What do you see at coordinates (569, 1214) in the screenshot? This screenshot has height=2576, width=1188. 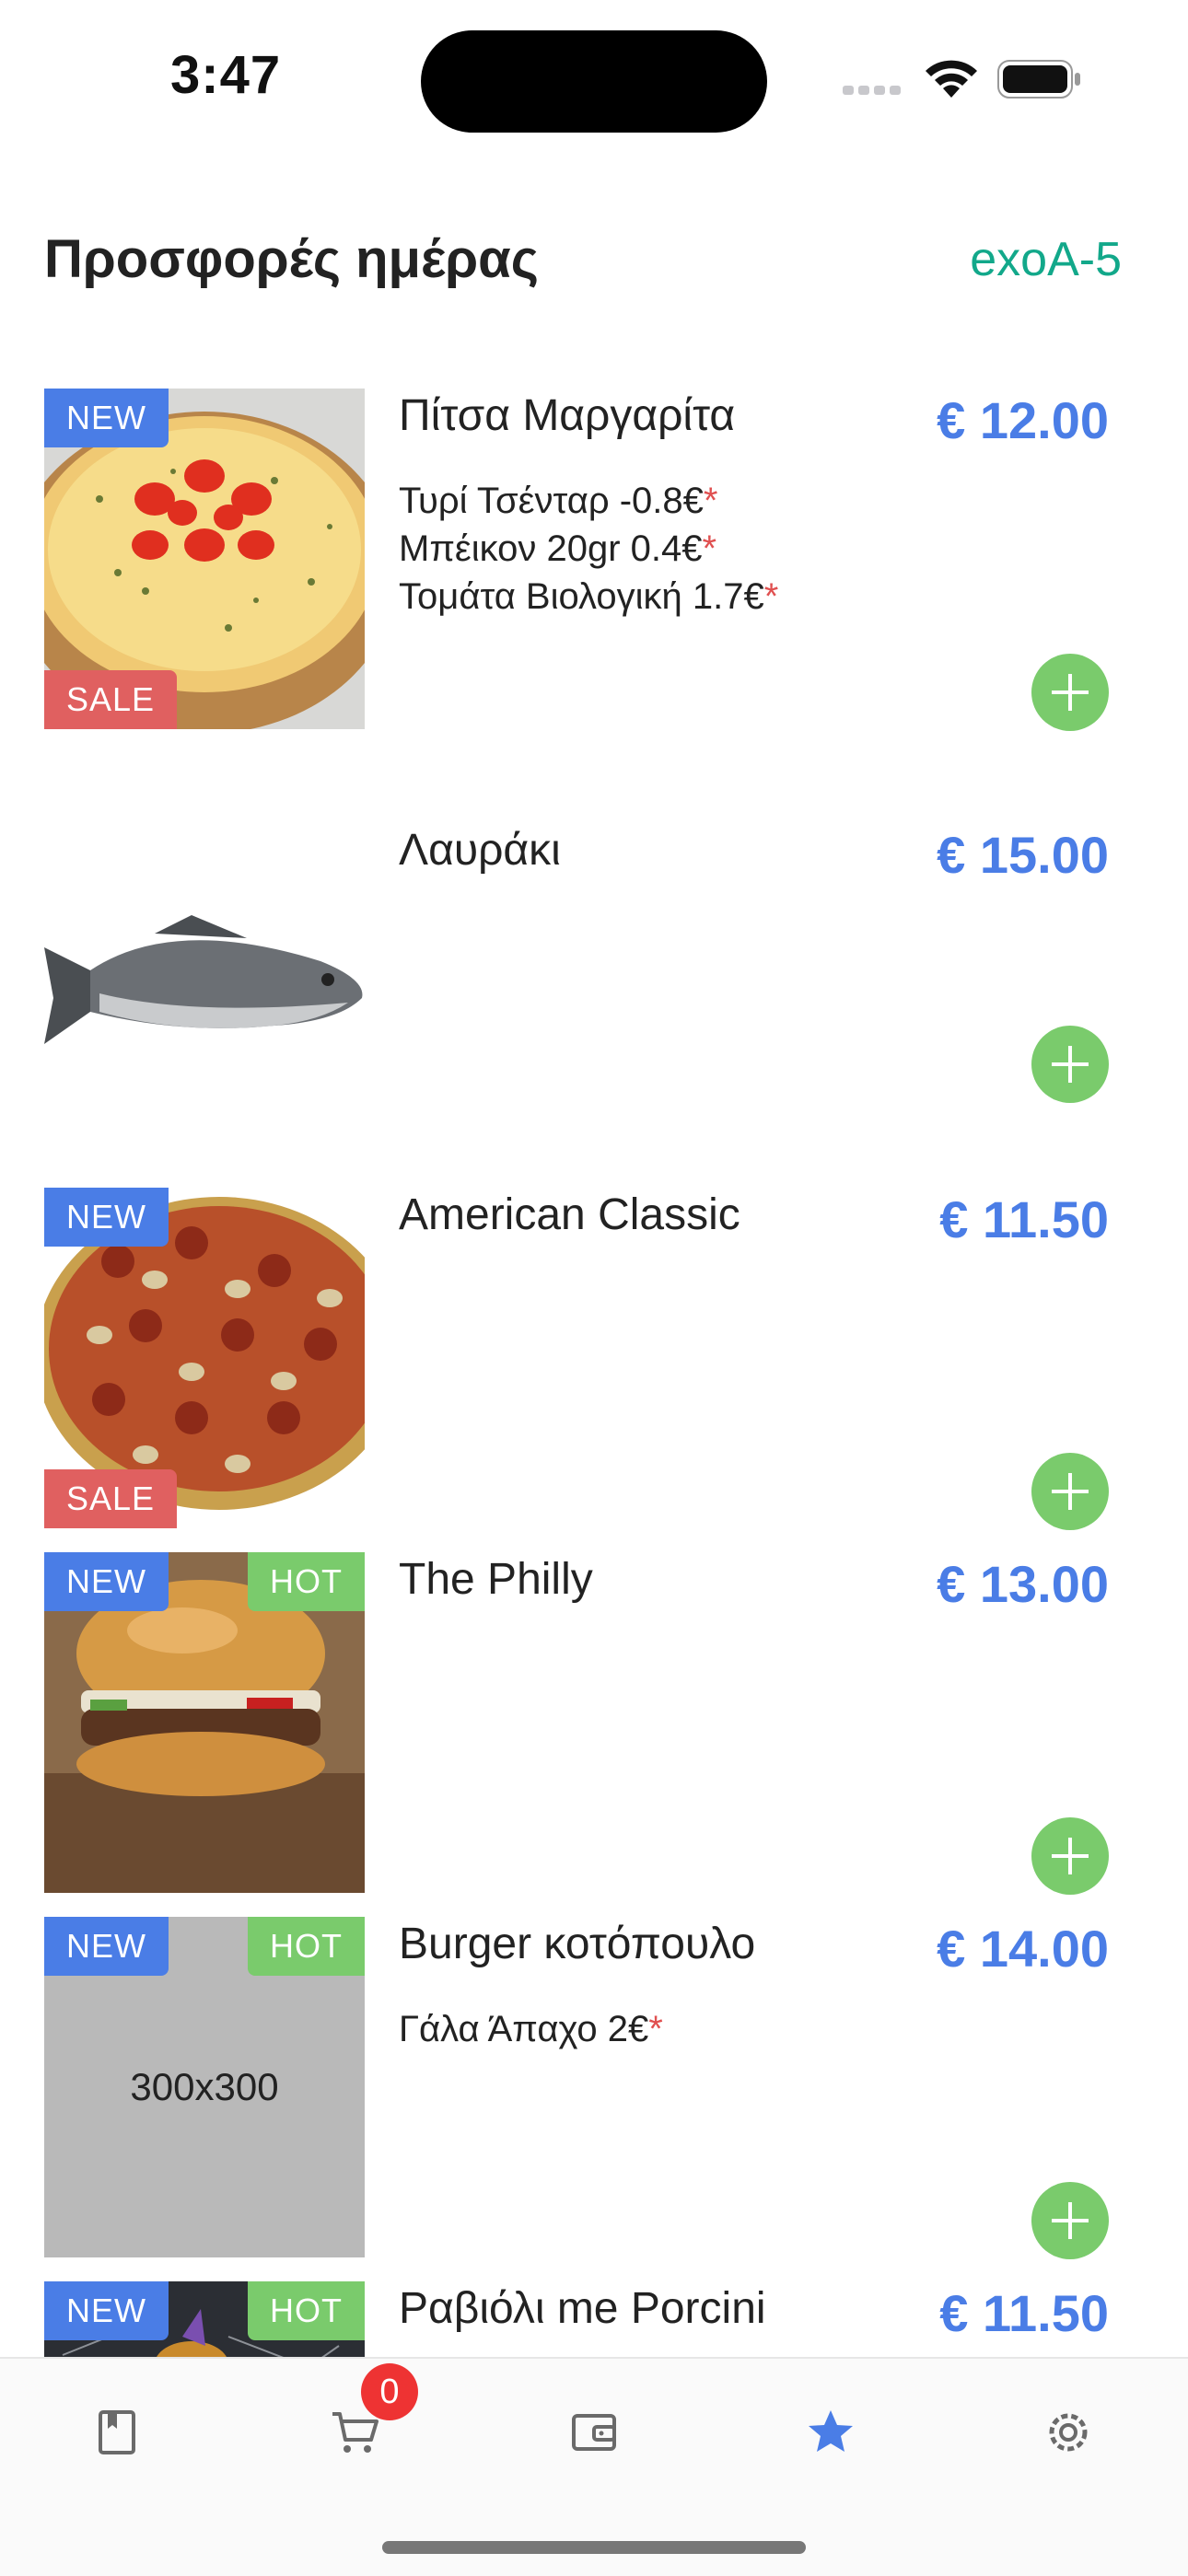 I see `item-name: American Classic` at bounding box center [569, 1214].